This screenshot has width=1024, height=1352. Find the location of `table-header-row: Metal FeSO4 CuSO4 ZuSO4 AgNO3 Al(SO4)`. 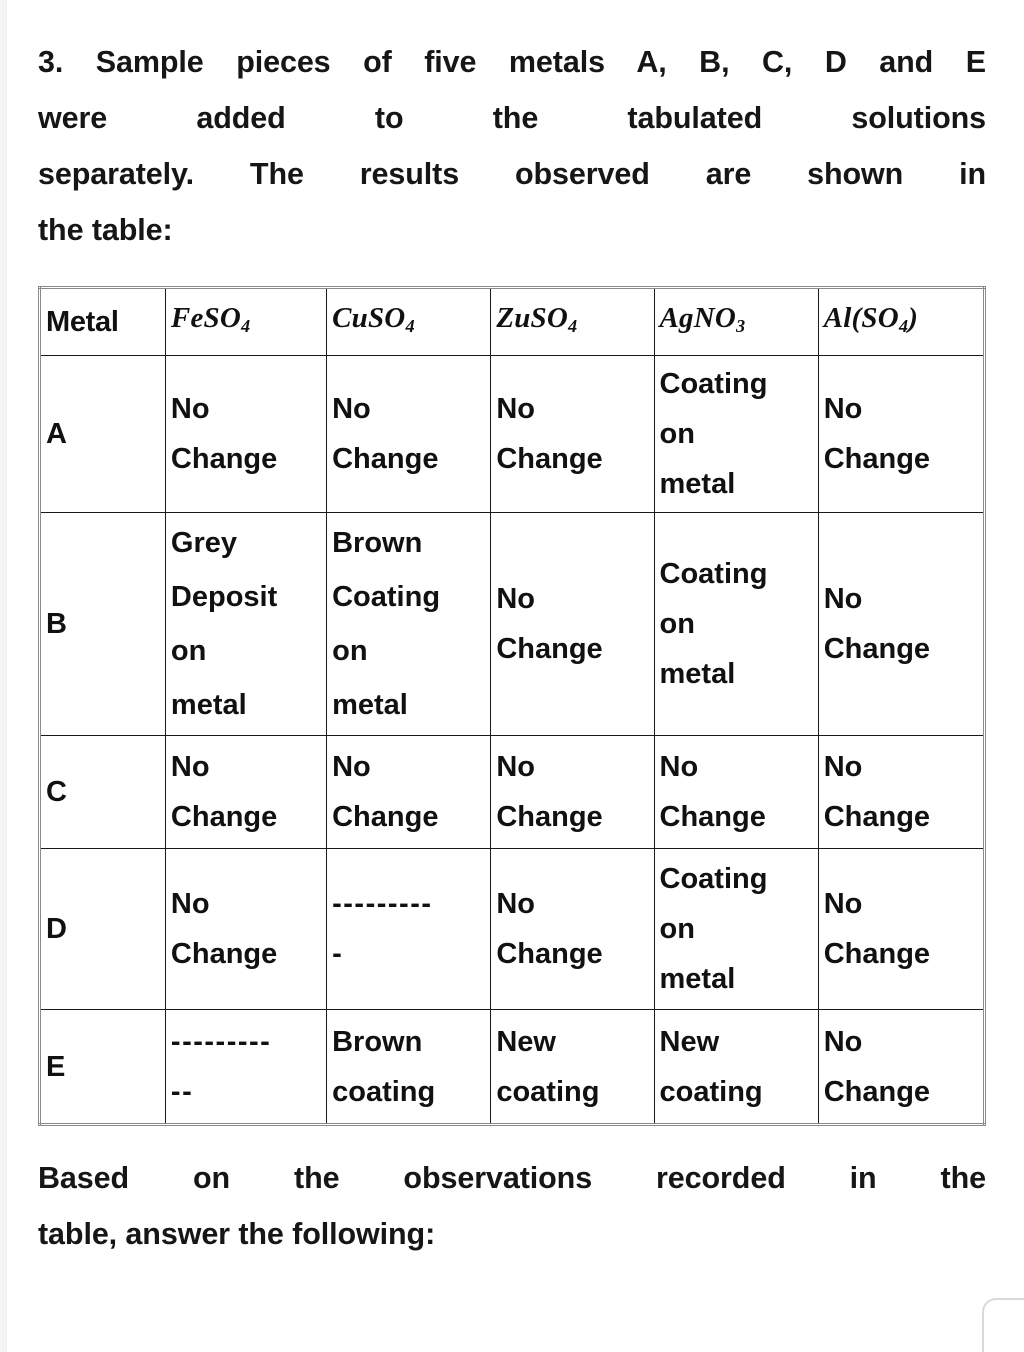

table-header-row: Metal FeSO4 CuSO4 ZuSO4 AgNO3 Al(SO4) is located at coordinates (512, 321).